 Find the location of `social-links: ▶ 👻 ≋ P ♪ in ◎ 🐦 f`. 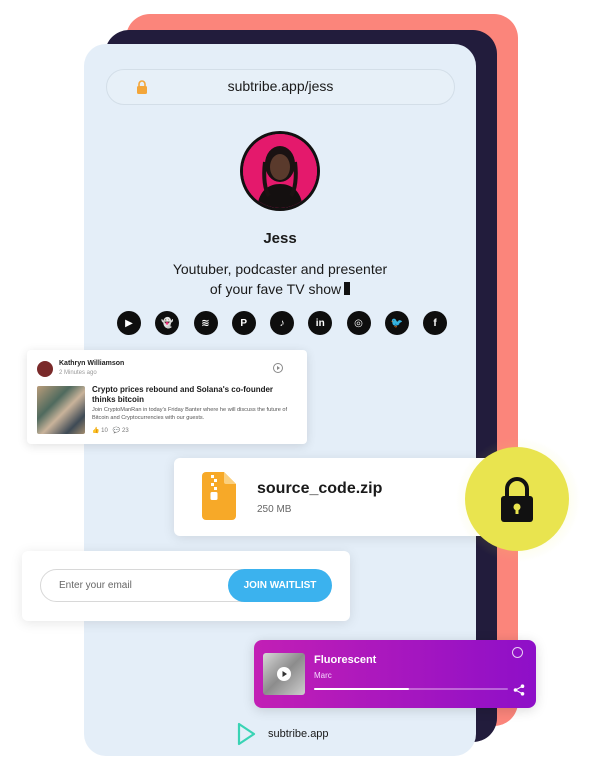

social-links: ▶ 👻 ≋ P ♪ in ◎ 🐦 f is located at coordinates (282, 323).